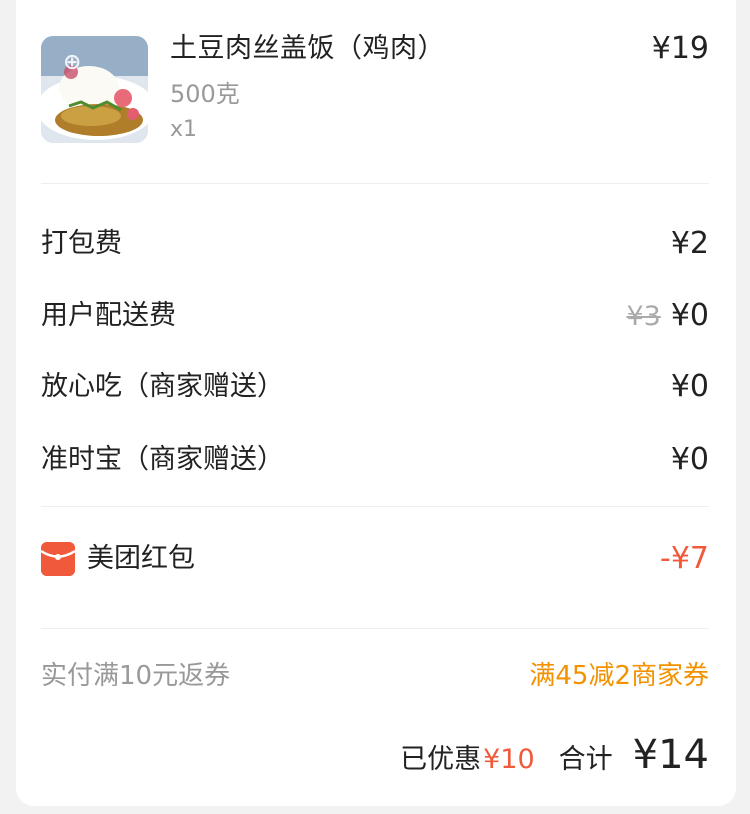 The width and height of the screenshot is (750, 814). I want to click on food-thumbnail: ⊕, so click(94, 89).